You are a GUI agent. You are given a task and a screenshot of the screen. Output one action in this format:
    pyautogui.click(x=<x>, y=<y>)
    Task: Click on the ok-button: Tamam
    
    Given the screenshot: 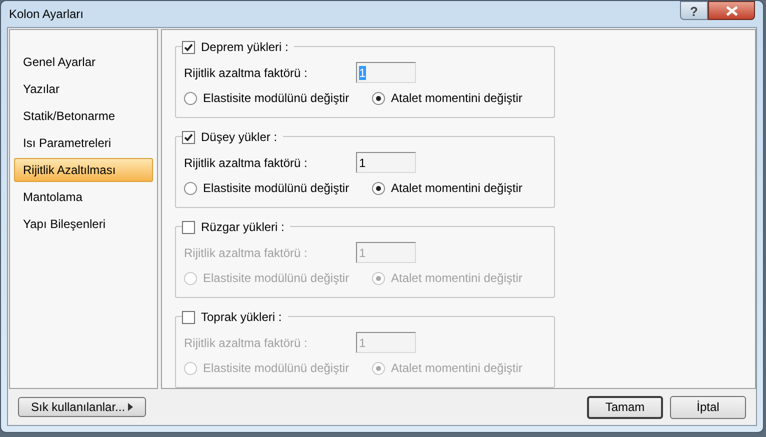 What is the action you would take?
    pyautogui.click(x=625, y=407)
    